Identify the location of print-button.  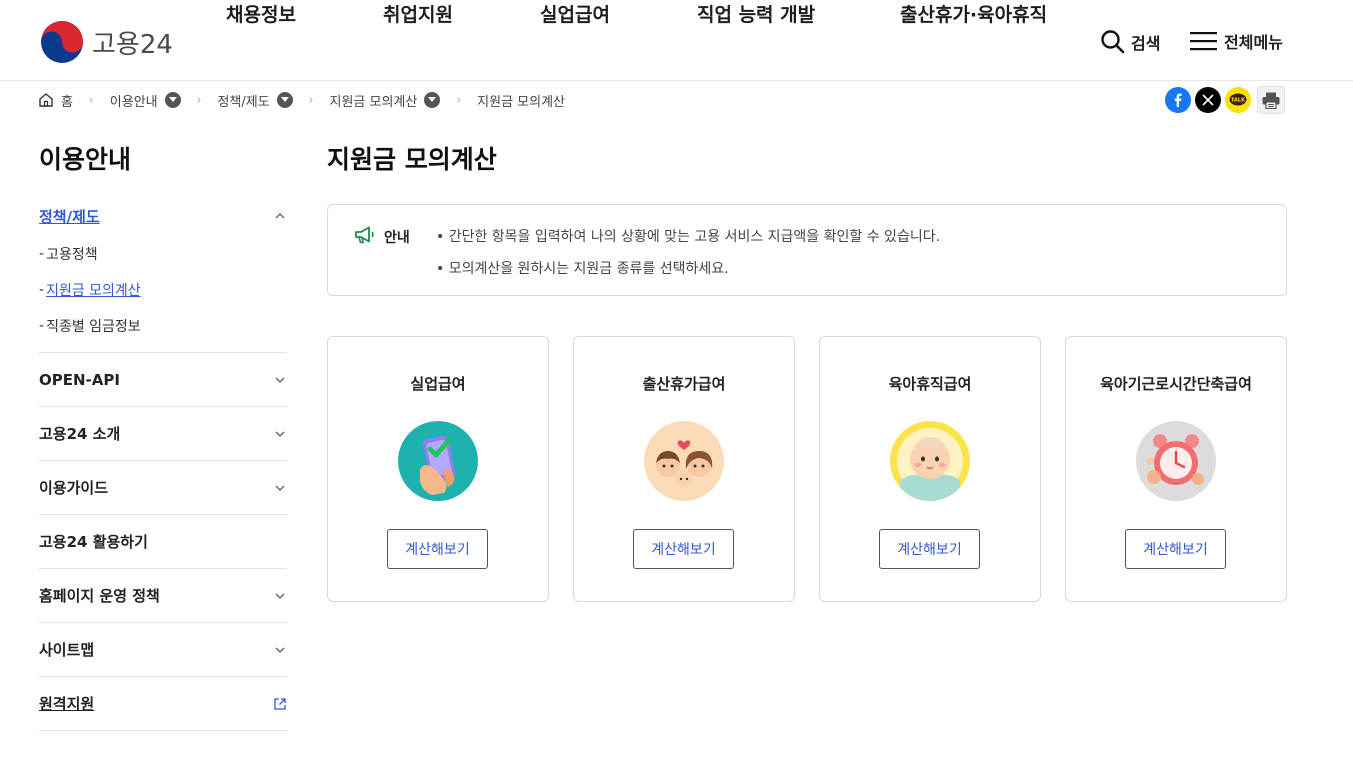
(1271, 100).